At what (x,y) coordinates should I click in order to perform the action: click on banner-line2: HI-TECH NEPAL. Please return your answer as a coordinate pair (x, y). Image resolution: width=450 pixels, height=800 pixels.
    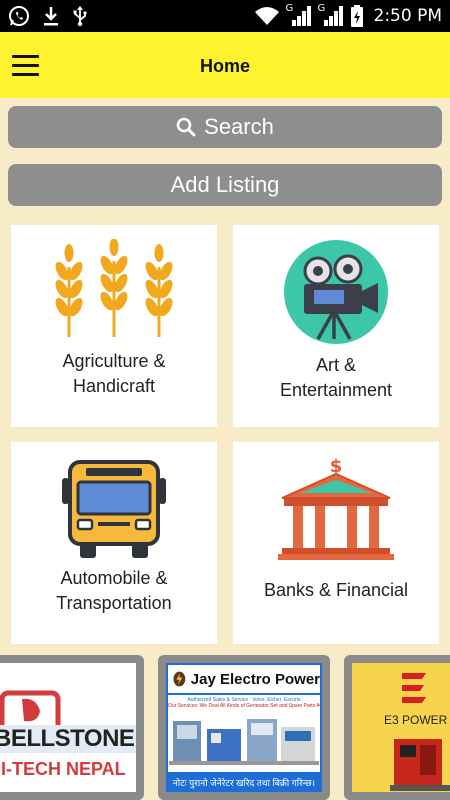
    Looking at the image, I should click on (63, 769).